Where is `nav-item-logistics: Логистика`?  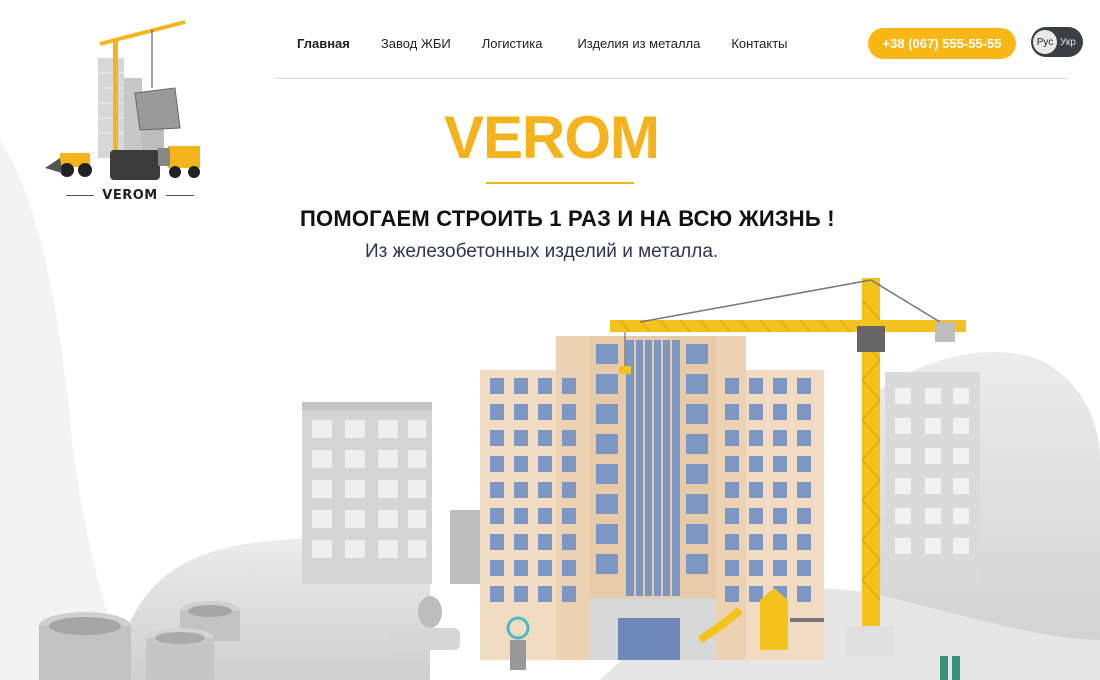
nav-item-logistics: Логистика is located at coordinates (512, 43).